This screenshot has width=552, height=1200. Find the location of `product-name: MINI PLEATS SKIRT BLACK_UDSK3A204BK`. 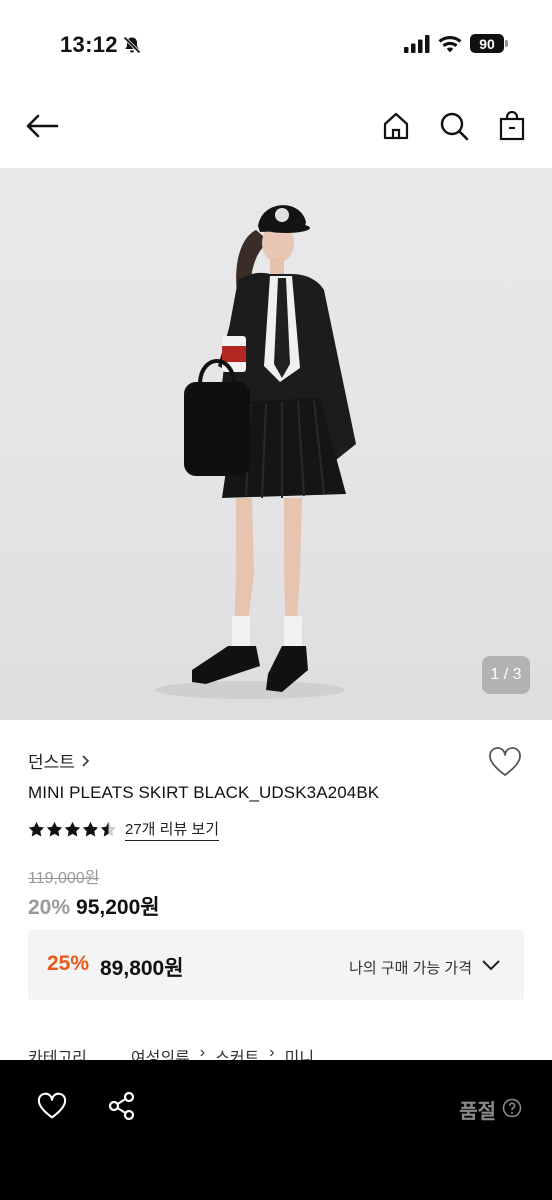

product-name: MINI PLEATS SKIRT BLACK_UDSK3A204BK is located at coordinates (204, 792).